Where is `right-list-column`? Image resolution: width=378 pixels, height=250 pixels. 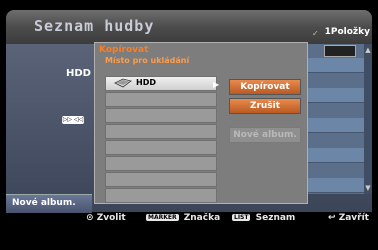
right-list-column is located at coordinates (335, 119).